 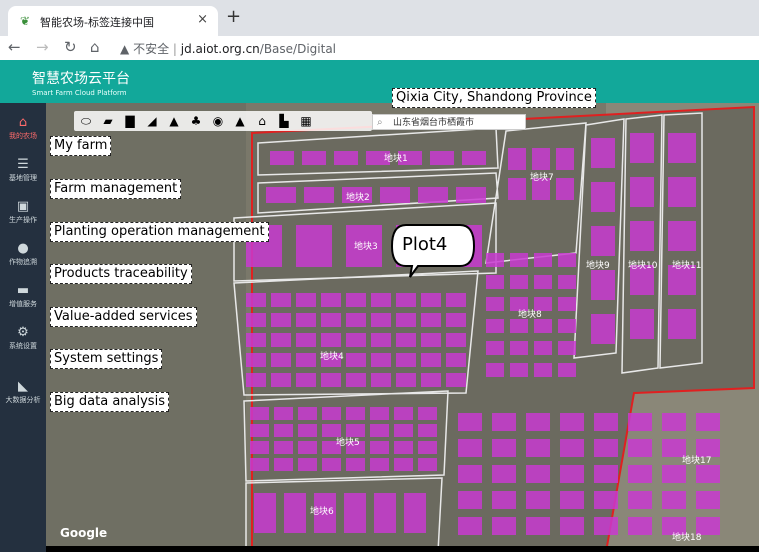 What do you see at coordinates (174, 121) in the screenshot?
I see `field-icon: ▲` at bounding box center [174, 121].